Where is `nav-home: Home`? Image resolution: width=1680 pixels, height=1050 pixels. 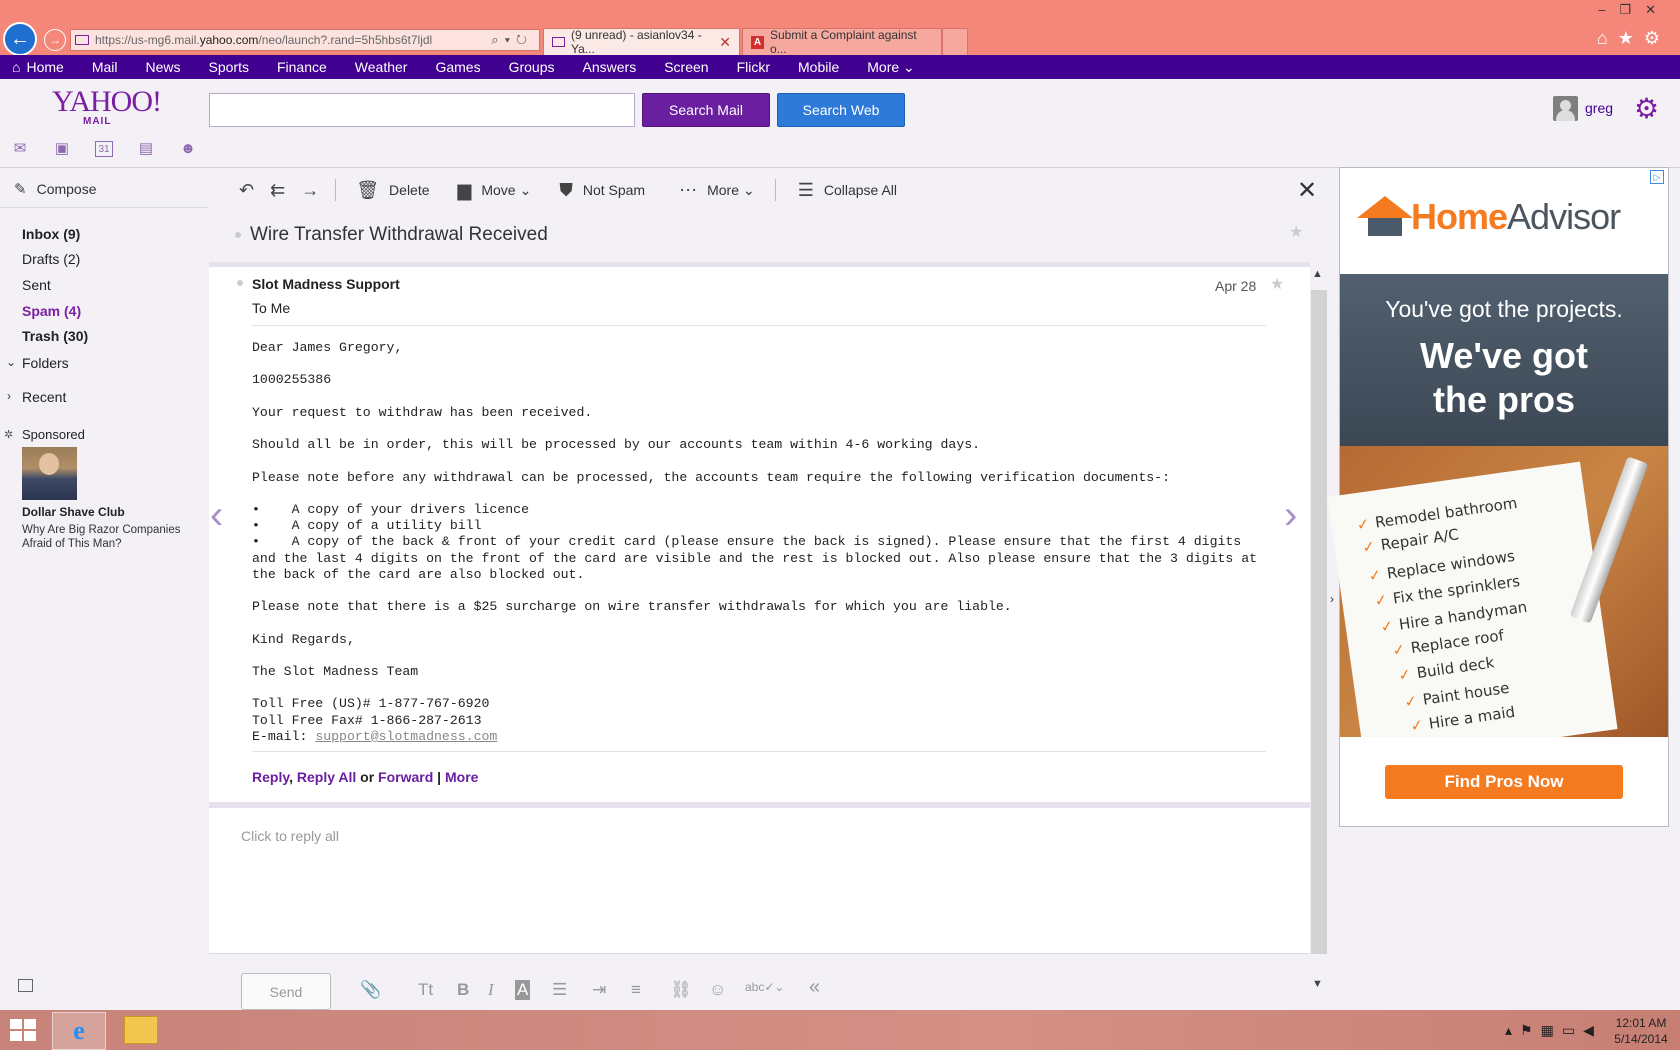 nav-home: Home is located at coordinates (51, 67).